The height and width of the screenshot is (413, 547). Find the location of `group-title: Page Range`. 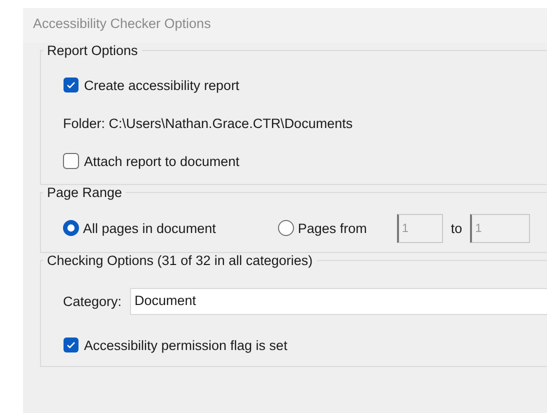

group-title: Page Range is located at coordinates (85, 192).